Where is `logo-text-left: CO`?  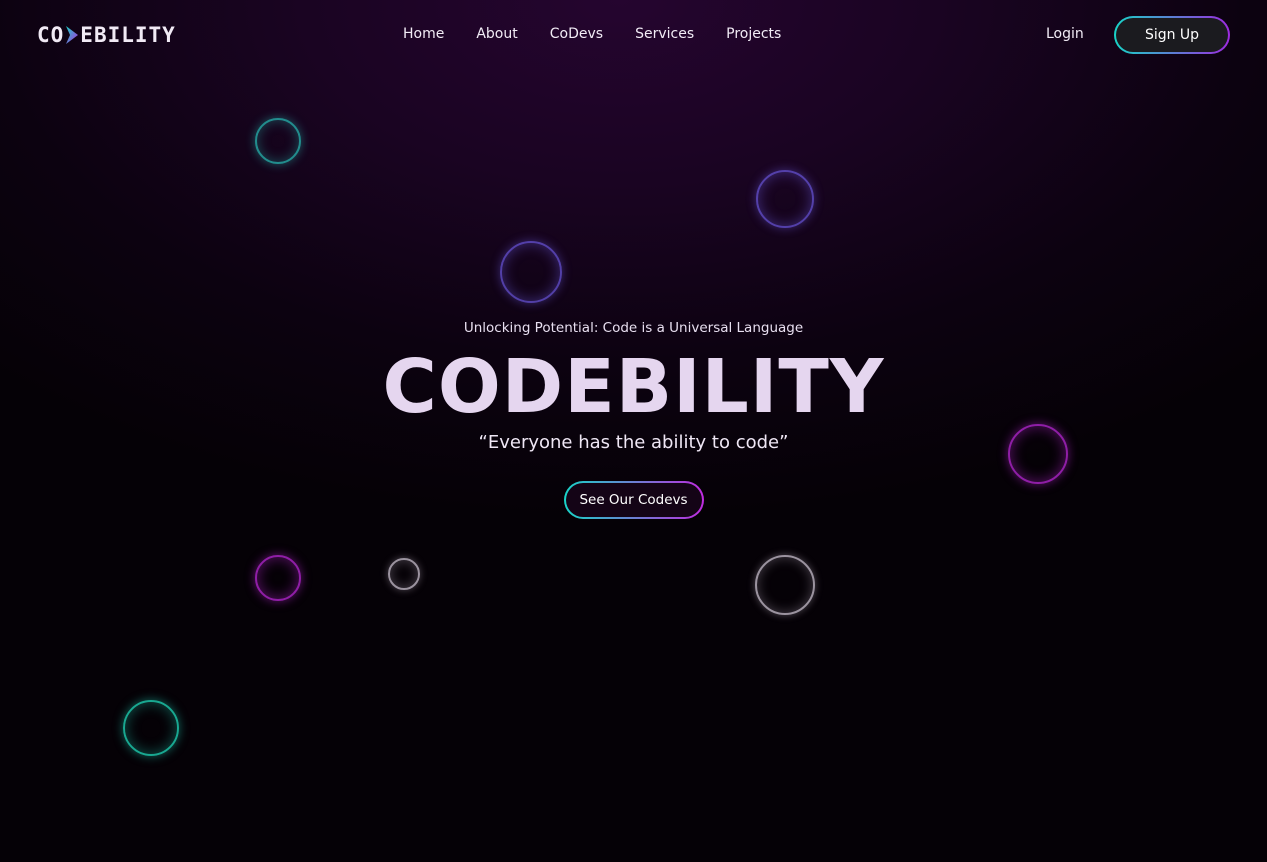
logo-text-left: CO is located at coordinates (51, 35).